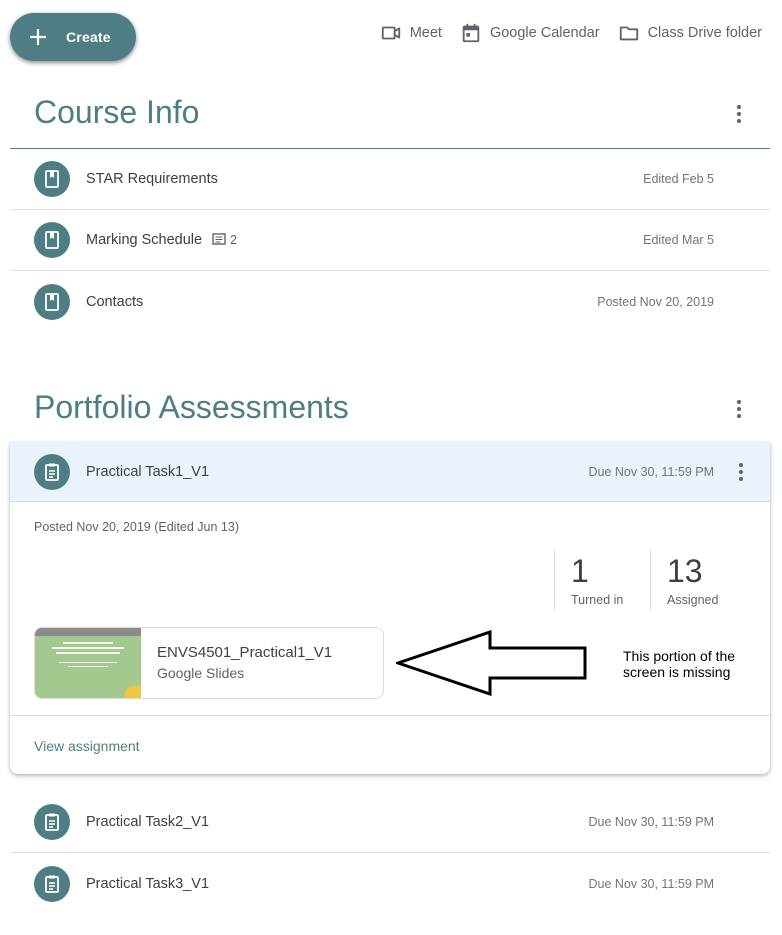 Image resolution: width=782 pixels, height=935 pixels. What do you see at coordinates (390, 744) in the screenshot?
I see `card-footer: View assignment` at bounding box center [390, 744].